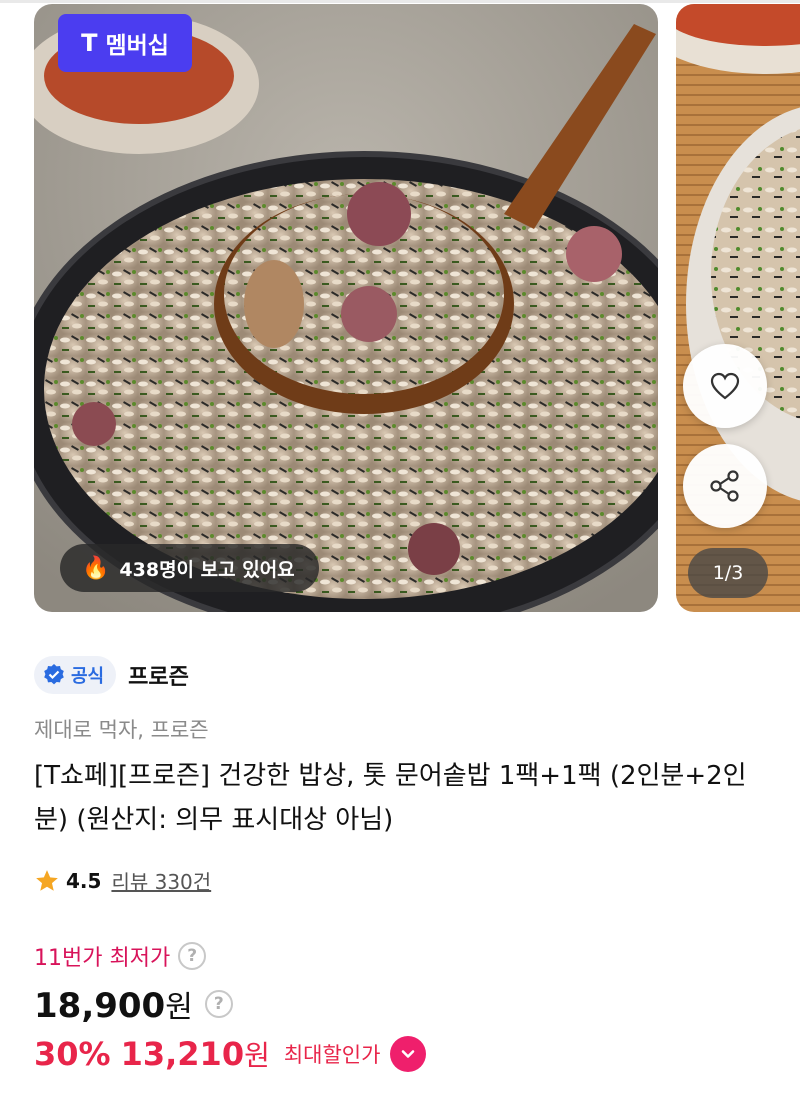  I want to click on original-price-value: 18,900, so click(100, 1006).